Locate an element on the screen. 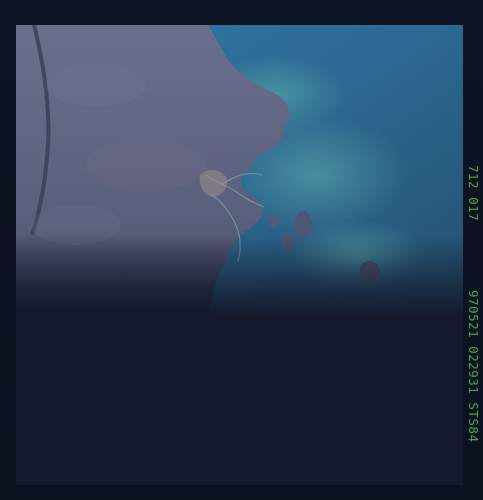 Image resolution: width=483 pixels, height=500 pixels. frame-number-label: 712 017 is located at coordinates (473, 193).